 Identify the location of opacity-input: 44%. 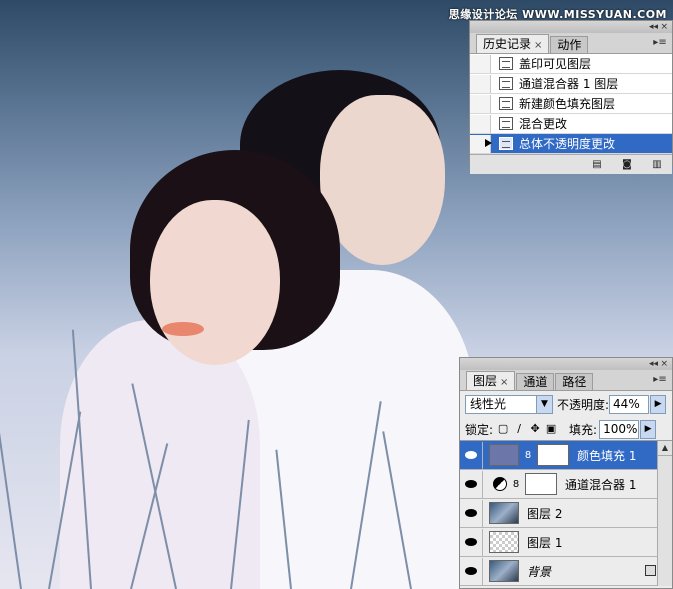
(629, 404).